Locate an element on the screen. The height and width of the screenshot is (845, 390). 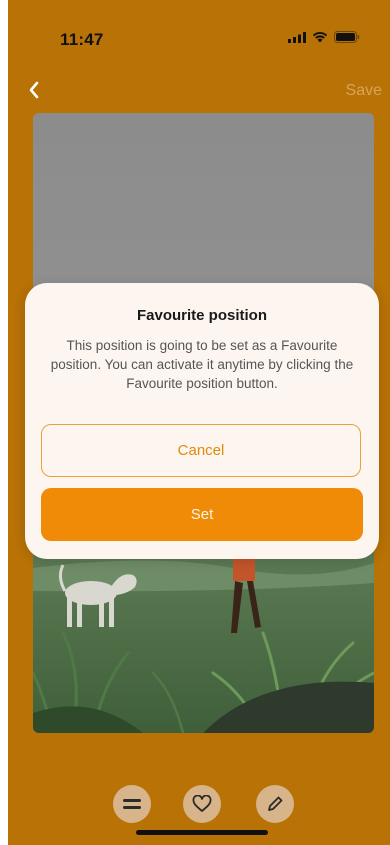
equals-icon is located at coordinates (132, 804).